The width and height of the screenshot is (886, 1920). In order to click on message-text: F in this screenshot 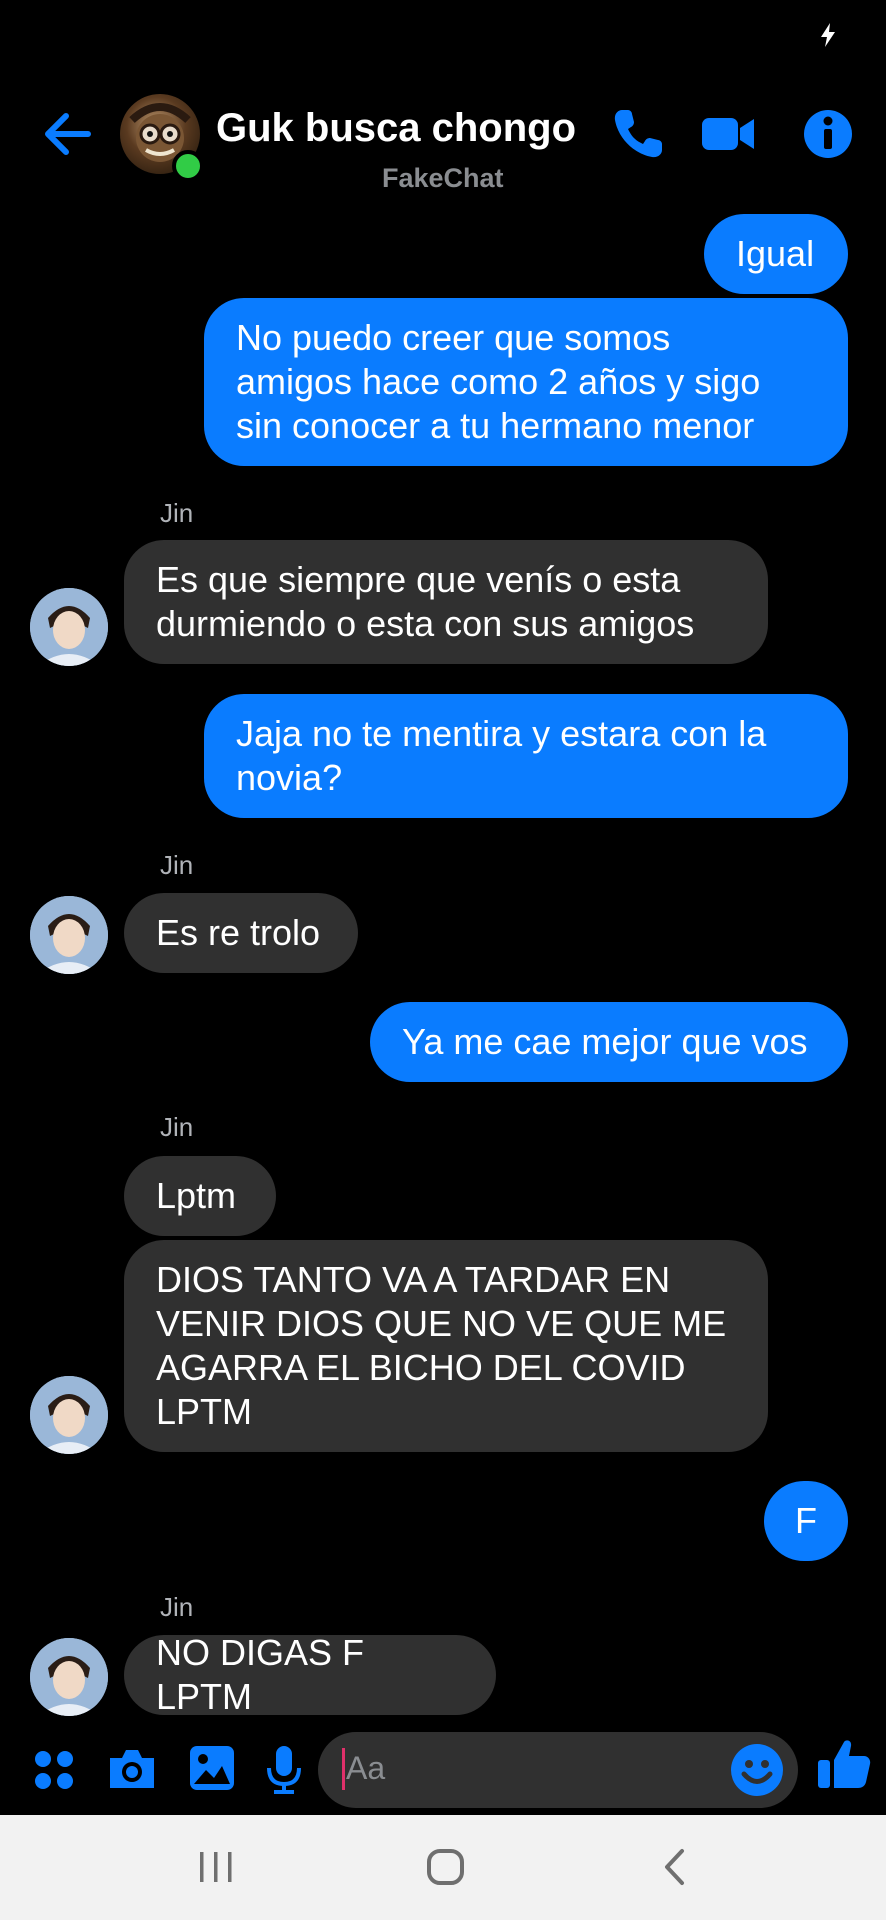, I will do `click(806, 1520)`.